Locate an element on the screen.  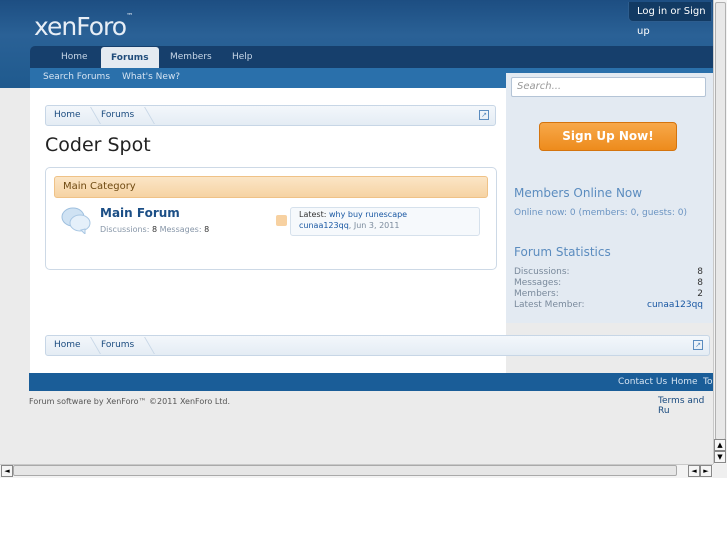
horizontal-scroll-thumb is located at coordinates (345, 470).